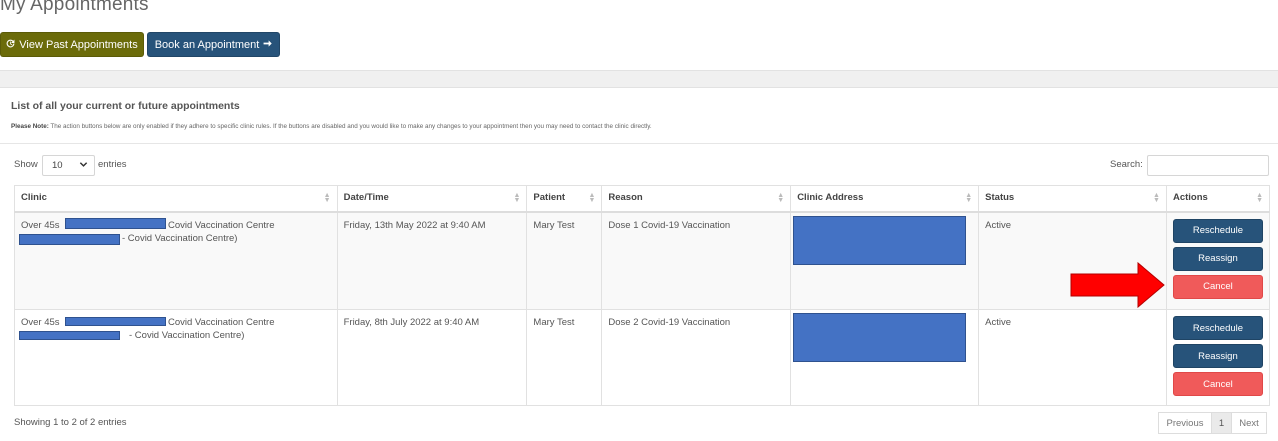 This screenshot has width=1278, height=441. I want to click on panel-header-bar, so click(639, 79).